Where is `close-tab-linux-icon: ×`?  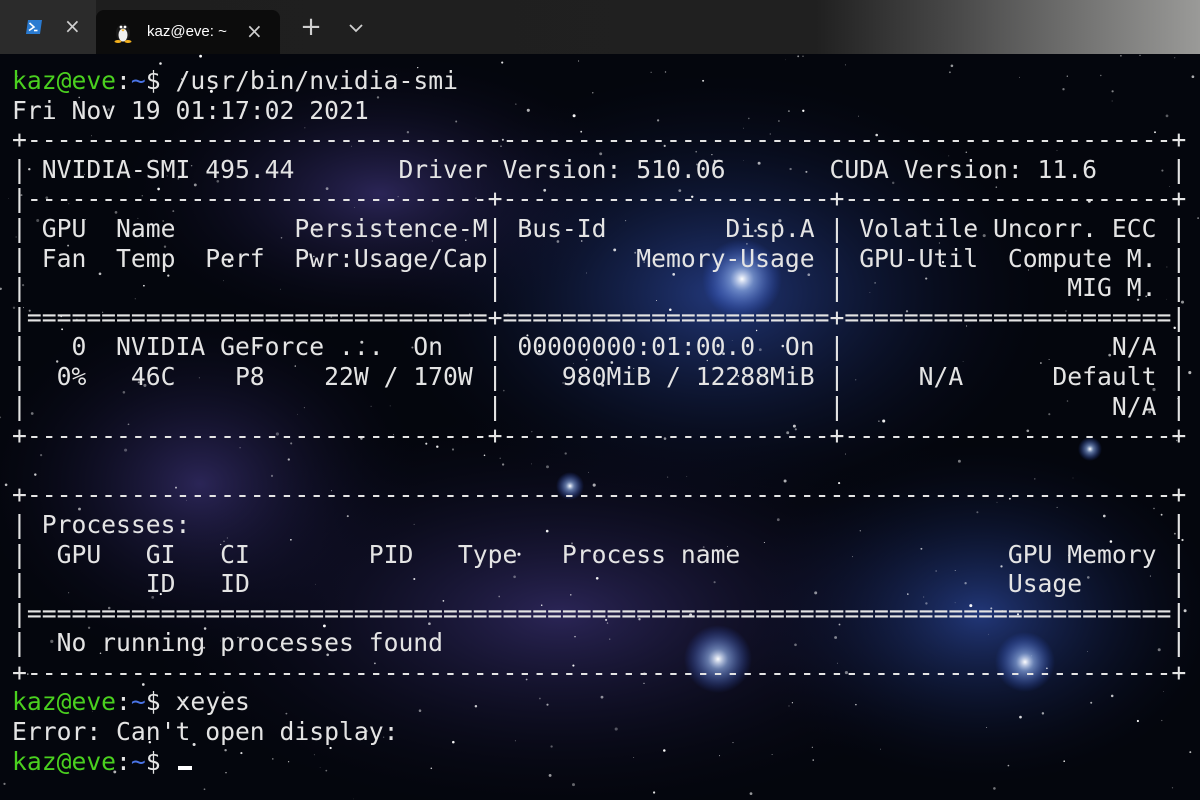
close-tab-linux-icon: × is located at coordinates (254, 31).